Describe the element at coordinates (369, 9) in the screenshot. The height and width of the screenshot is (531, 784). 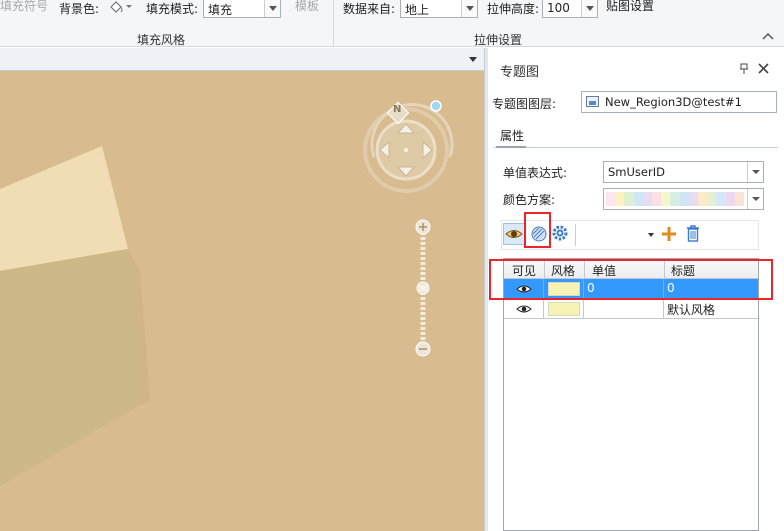
I see `data-source-label: 数据来自:` at that location.